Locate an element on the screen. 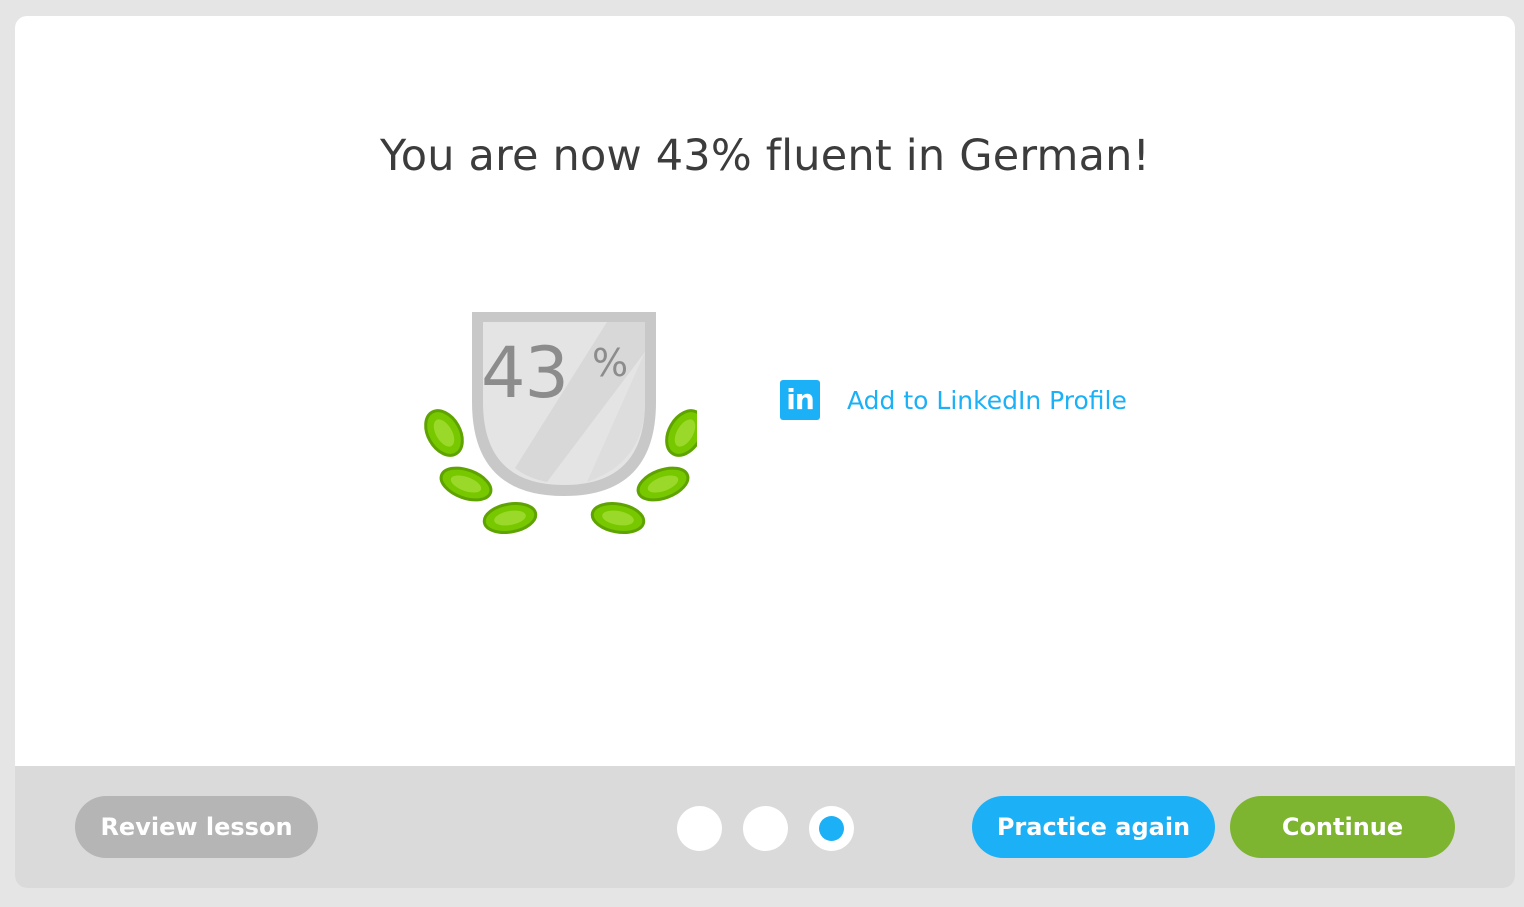 This screenshot has width=1524, height=907. review-lesson-button: Review lesson is located at coordinates (196, 827).